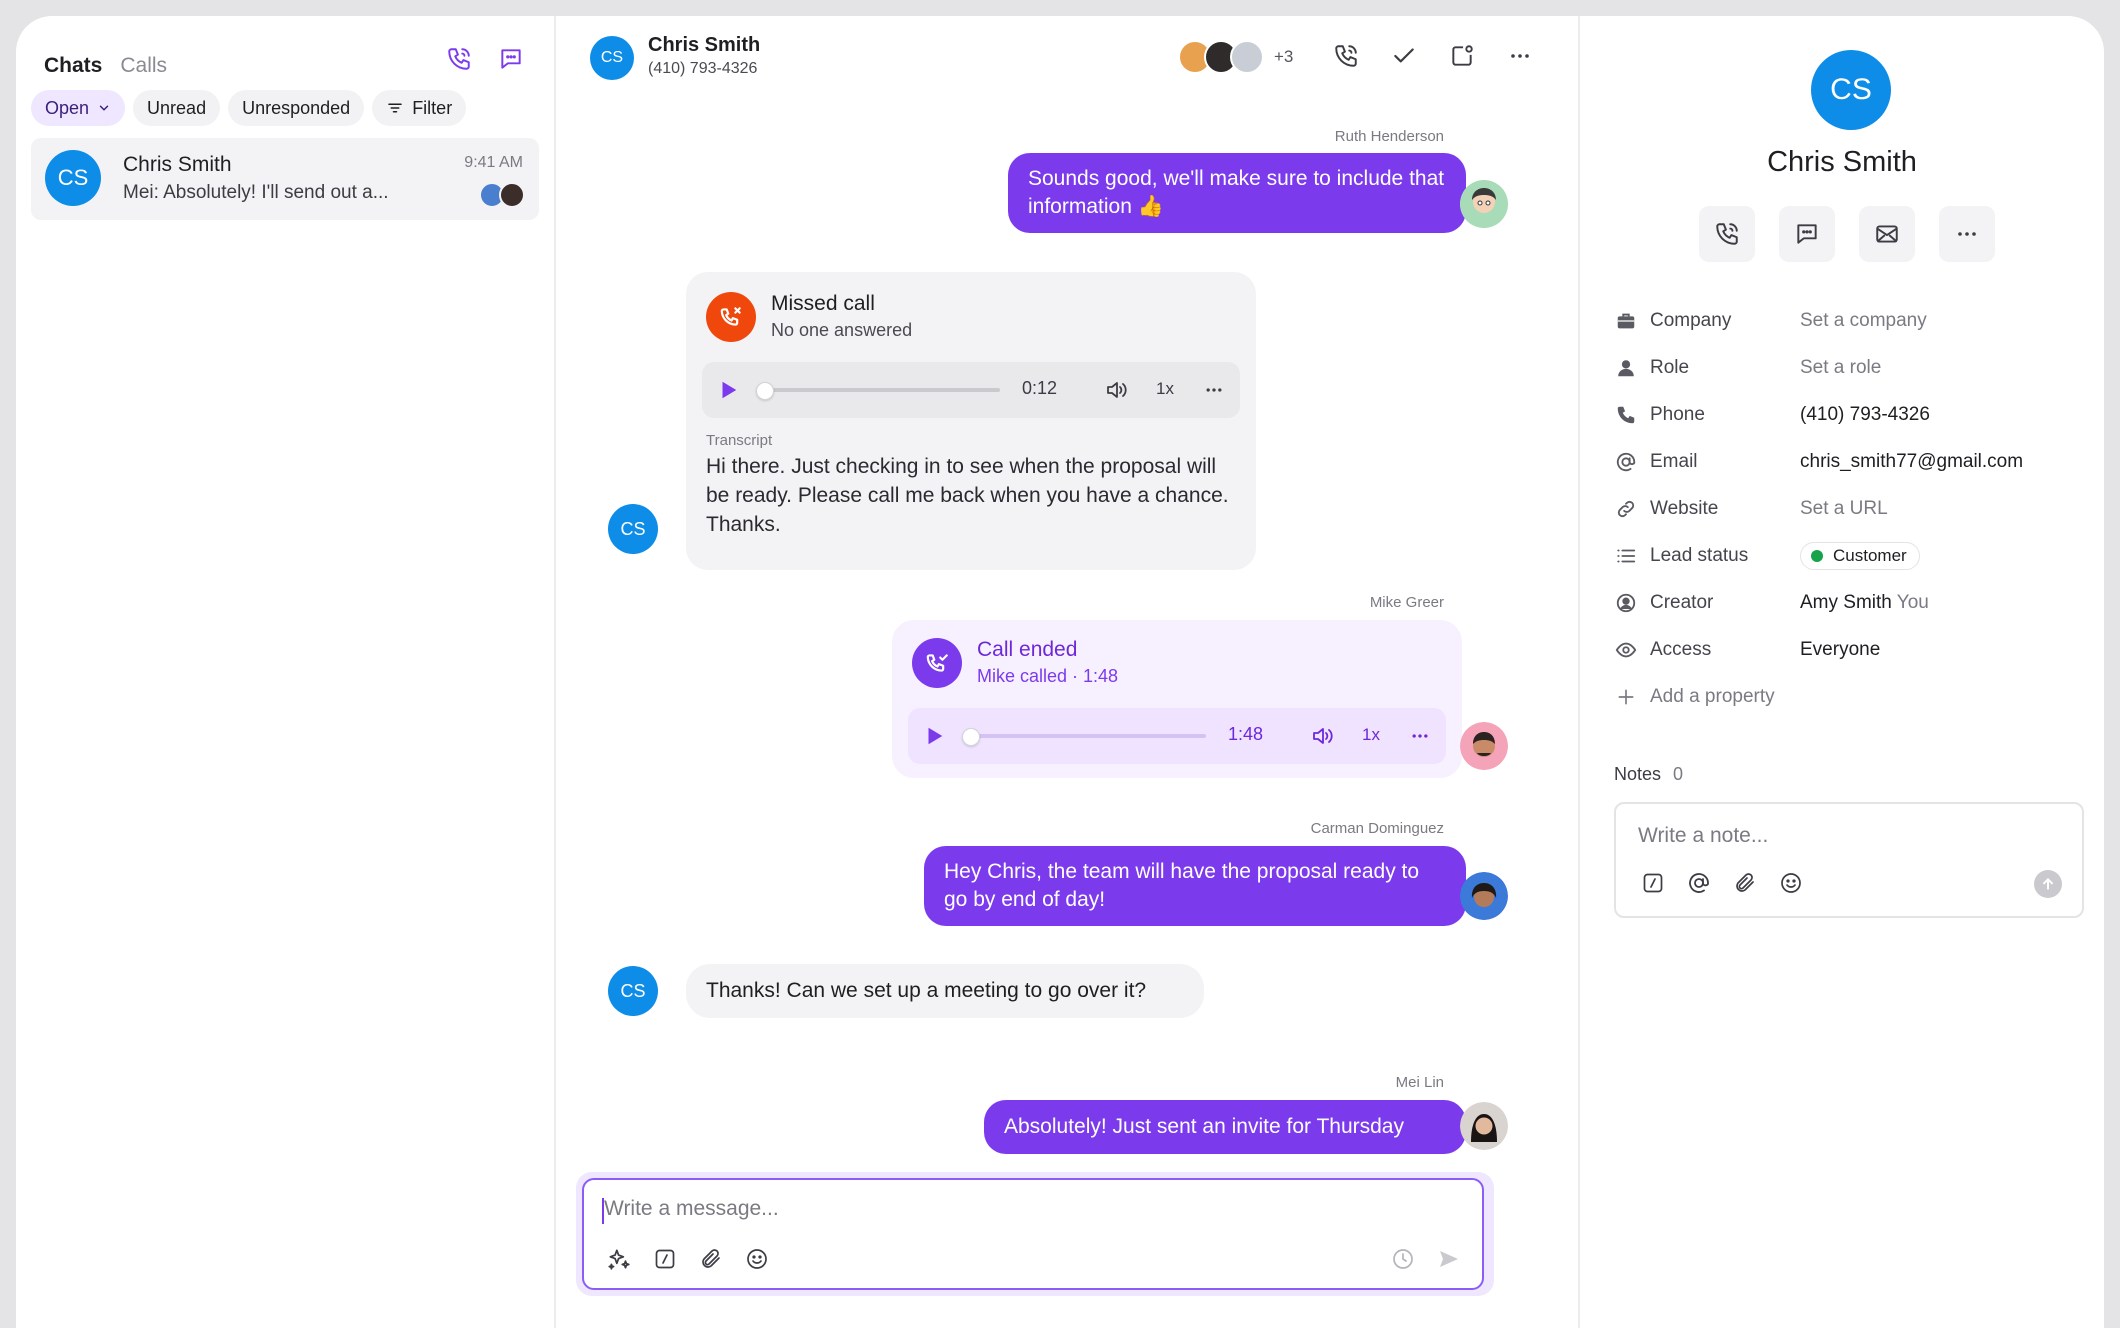  What do you see at coordinates (1449, 1259) in the screenshot?
I see `send-button` at bounding box center [1449, 1259].